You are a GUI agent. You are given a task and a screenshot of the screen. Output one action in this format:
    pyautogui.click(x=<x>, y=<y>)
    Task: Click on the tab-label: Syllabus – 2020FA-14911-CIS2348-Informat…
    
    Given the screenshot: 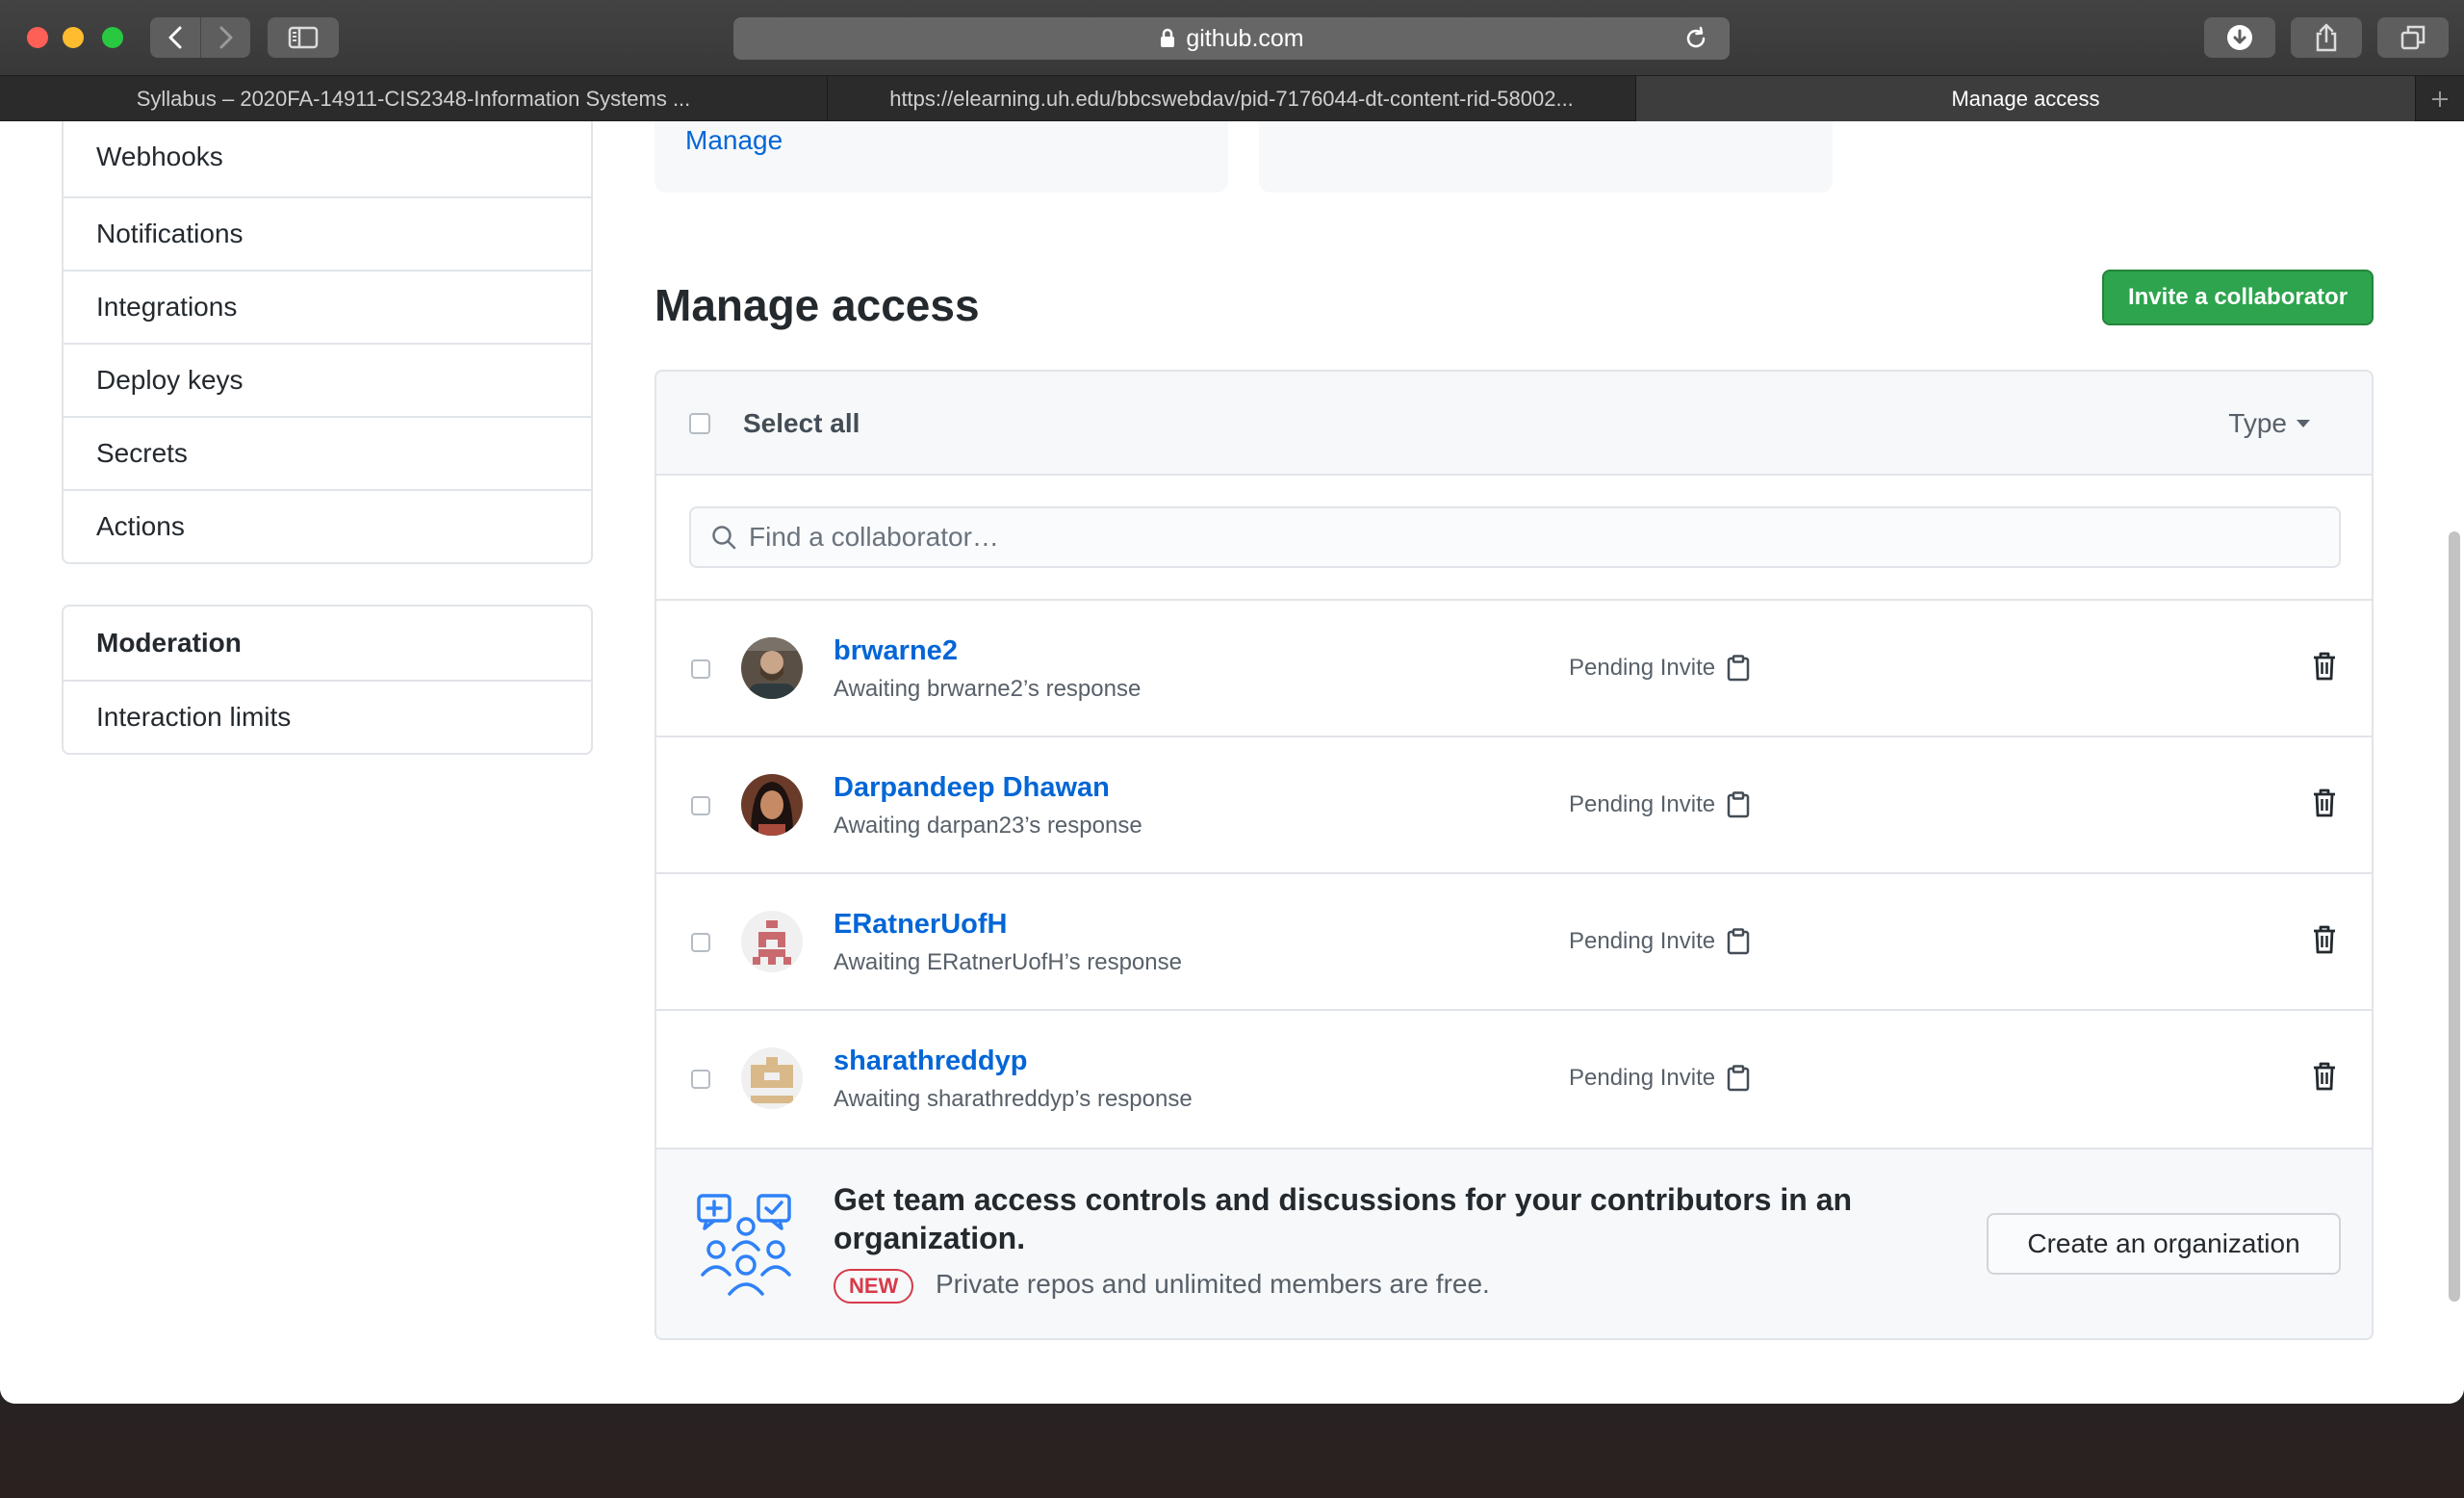 What is the action you would take?
    pyautogui.click(x=413, y=98)
    